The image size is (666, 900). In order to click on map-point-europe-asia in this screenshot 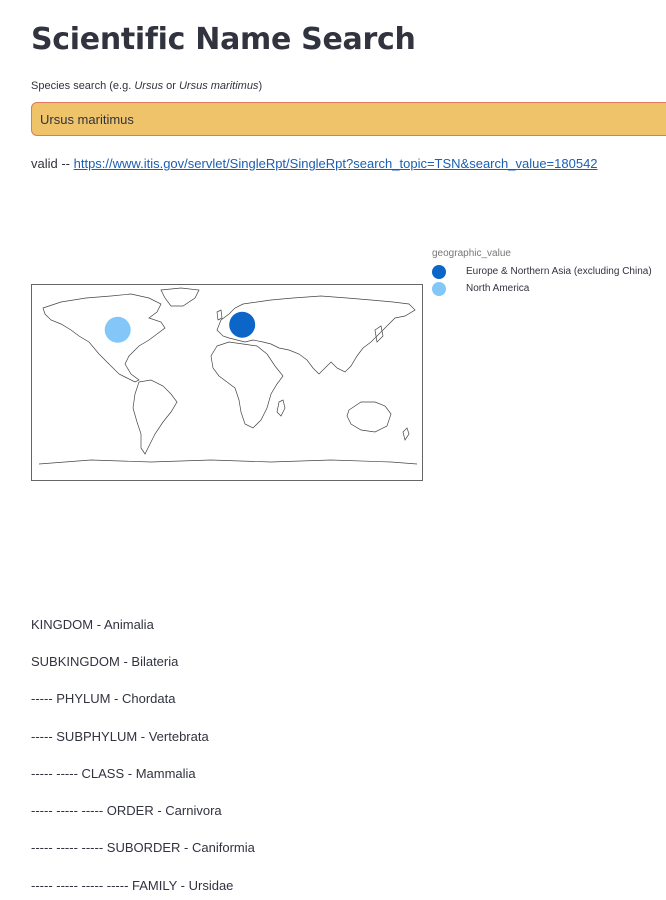, I will do `click(242, 324)`.